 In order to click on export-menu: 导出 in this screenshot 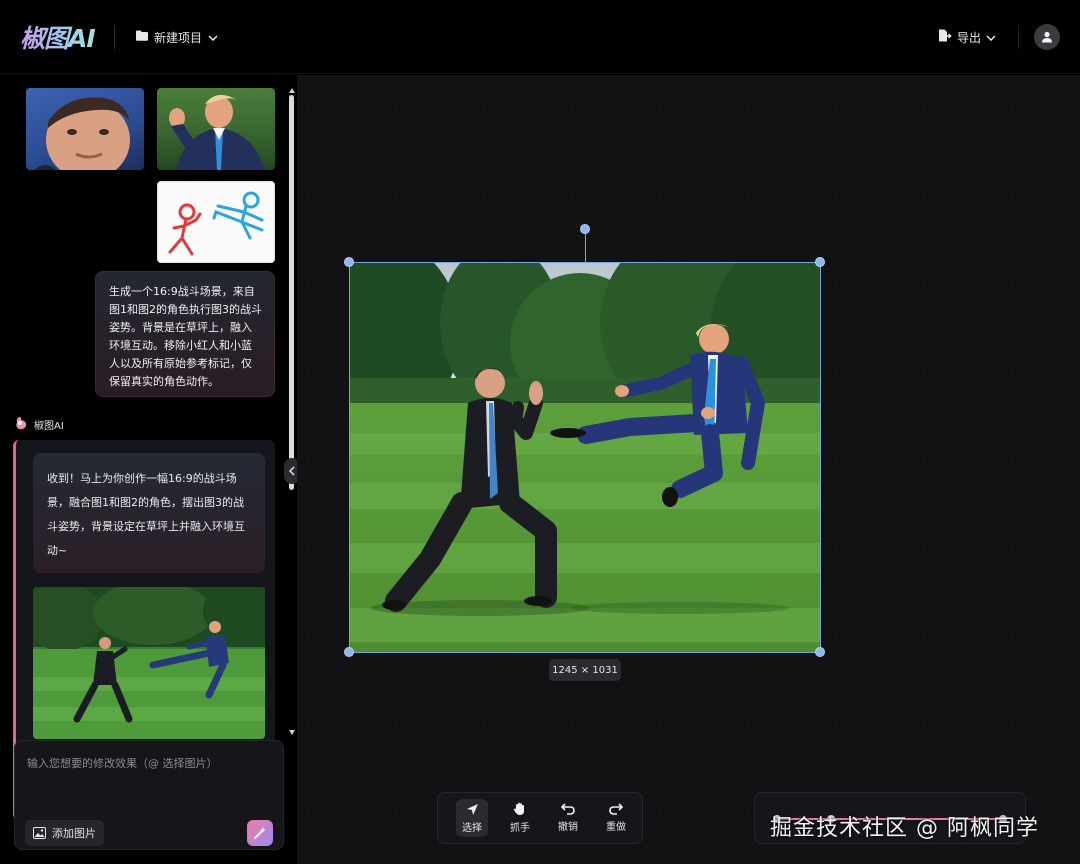, I will do `click(967, 37)`.